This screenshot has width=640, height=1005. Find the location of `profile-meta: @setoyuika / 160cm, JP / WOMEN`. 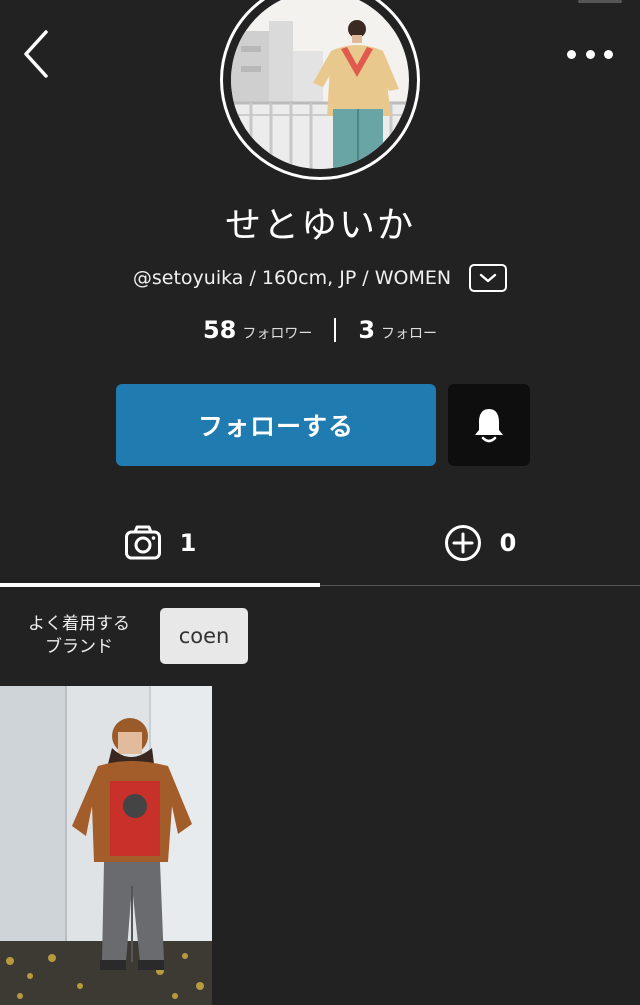

profile-meta: @setoyuika / 160cm, JP / WOMEN is located at coordinates (320, 278).